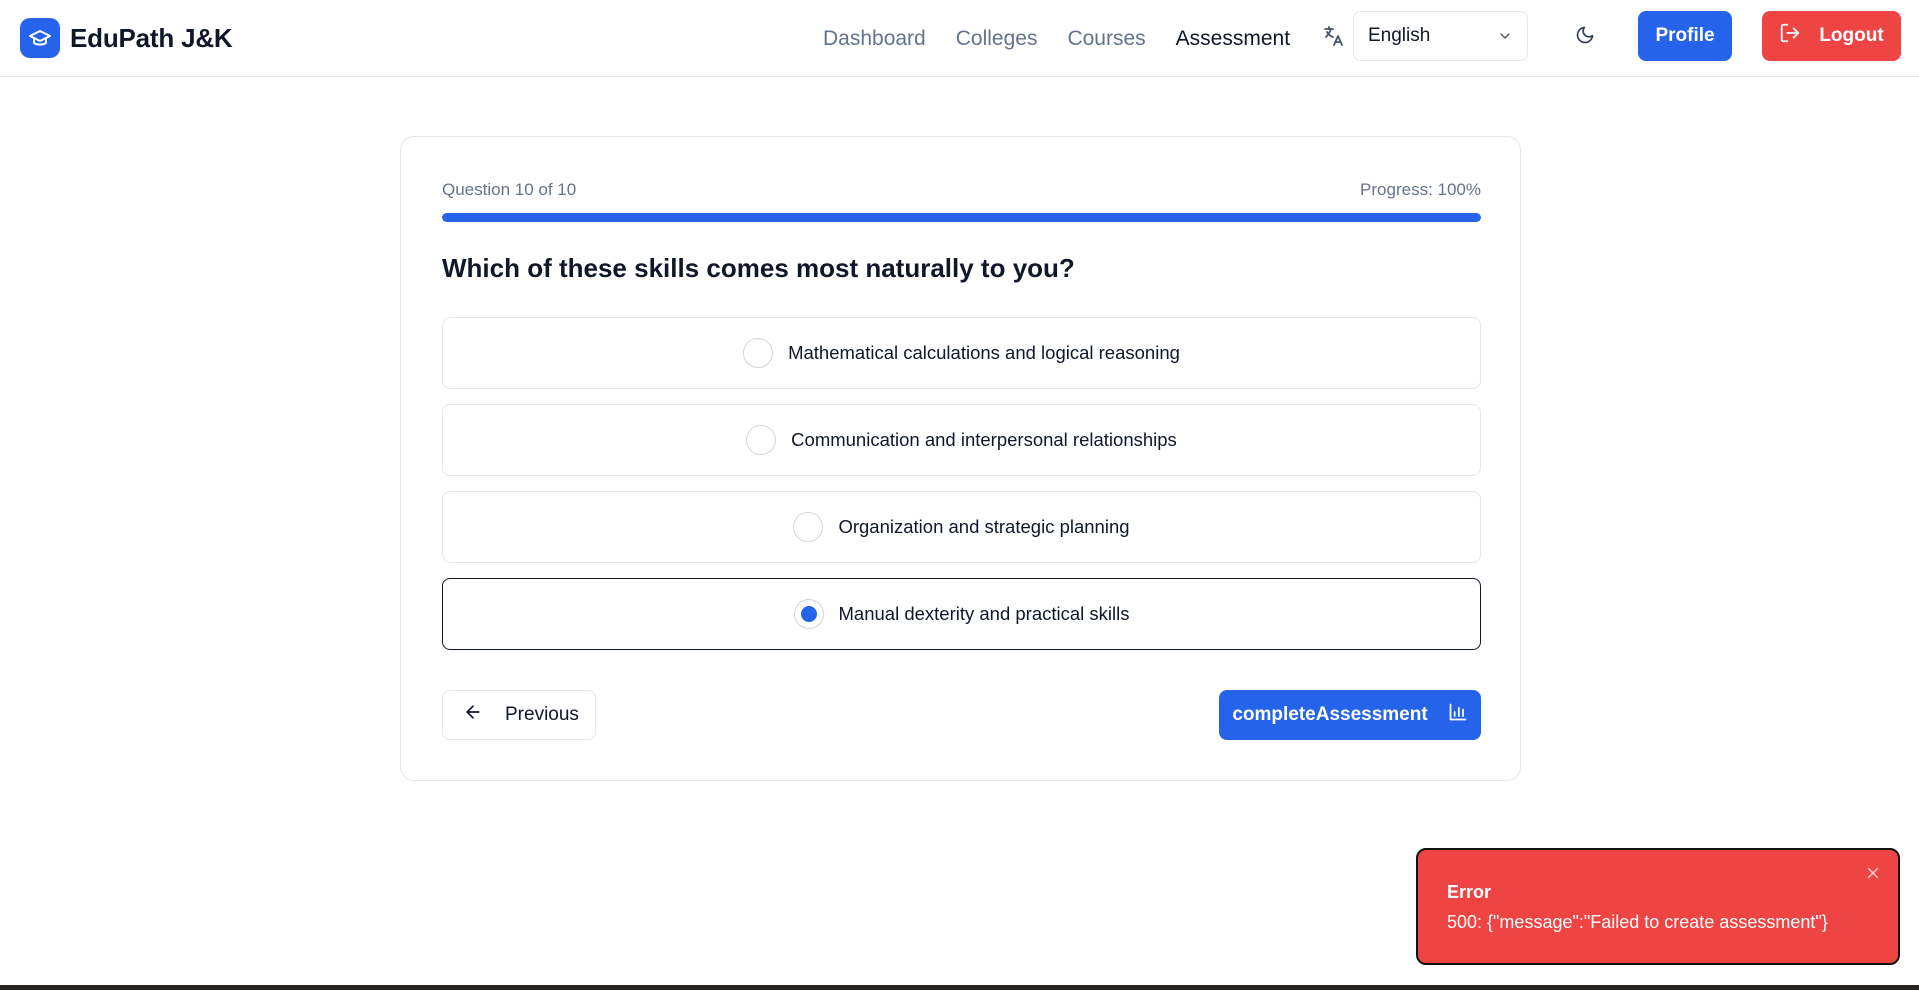 Image resolution: width=1919 pixels, height=990 pixels. What do you see at coordinates (1399, 35) in the screenshot?
I see `language-select-value: English` at bounding box center [1399, 35].